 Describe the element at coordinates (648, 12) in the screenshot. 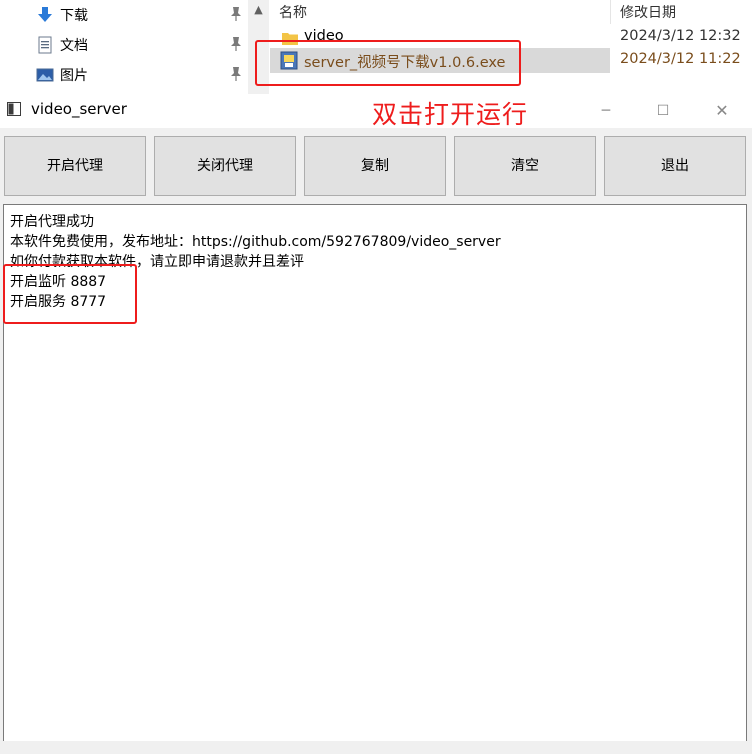

I see `column-header-modified: 修改日期` at that location.